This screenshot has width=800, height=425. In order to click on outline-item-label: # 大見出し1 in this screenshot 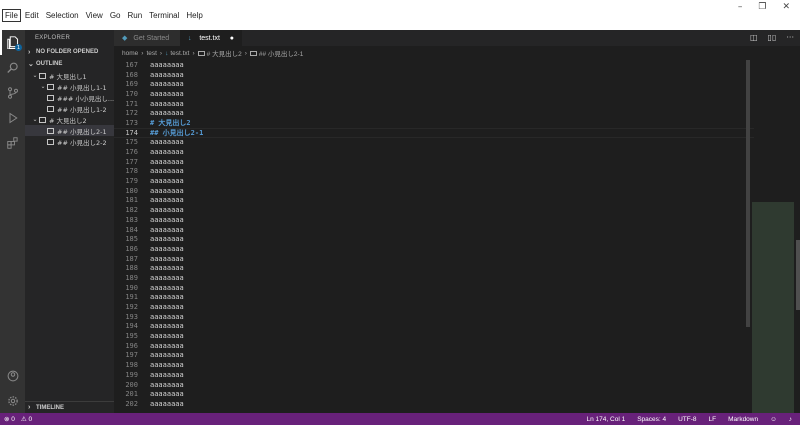, I will do `click(68, 76)`.